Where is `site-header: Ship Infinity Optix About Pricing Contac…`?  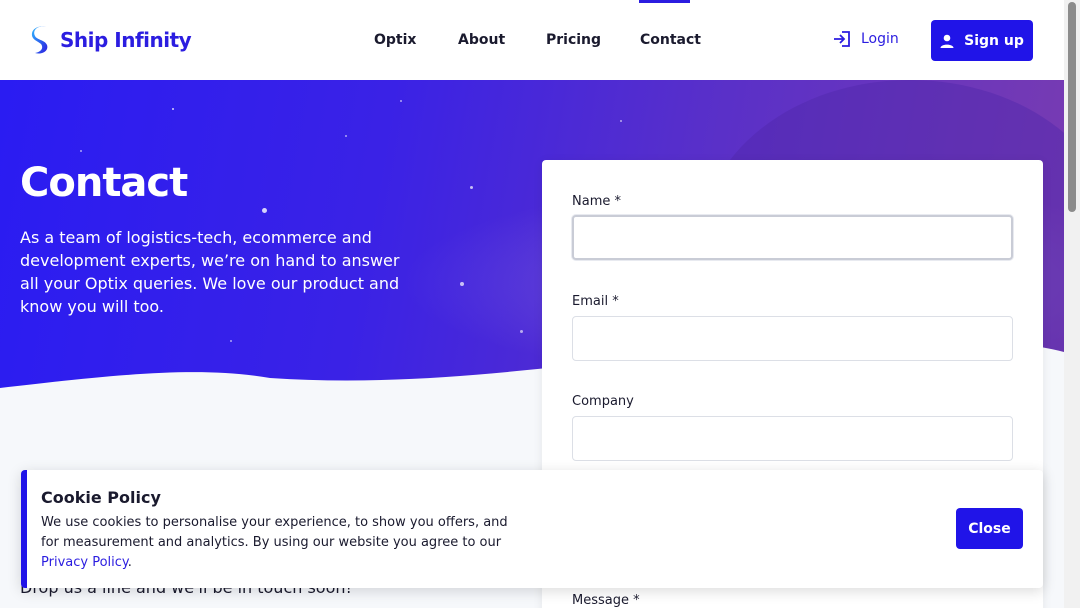
site-header: Ship Infinity Optix About Pricing Contac… is located at coordinates (532, 40).